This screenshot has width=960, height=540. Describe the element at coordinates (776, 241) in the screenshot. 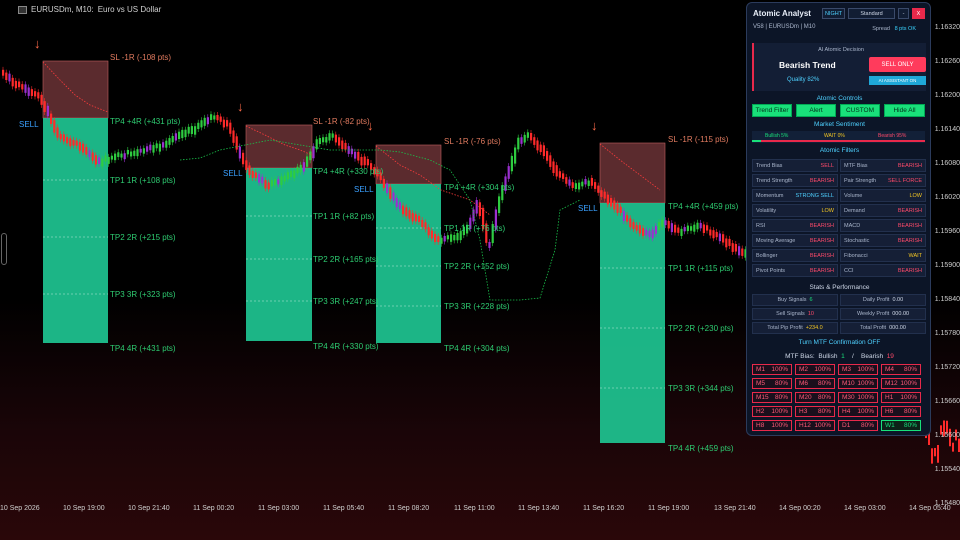

I see `filter-name: Moving Average` at that location.